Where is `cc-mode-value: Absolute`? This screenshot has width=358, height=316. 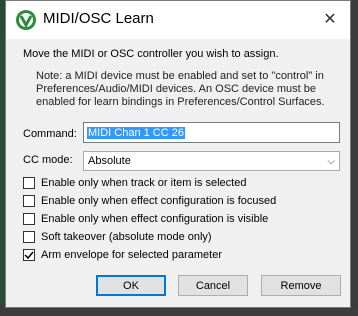 cc-mode-value: Absolute is located at coordinates (109, 161).